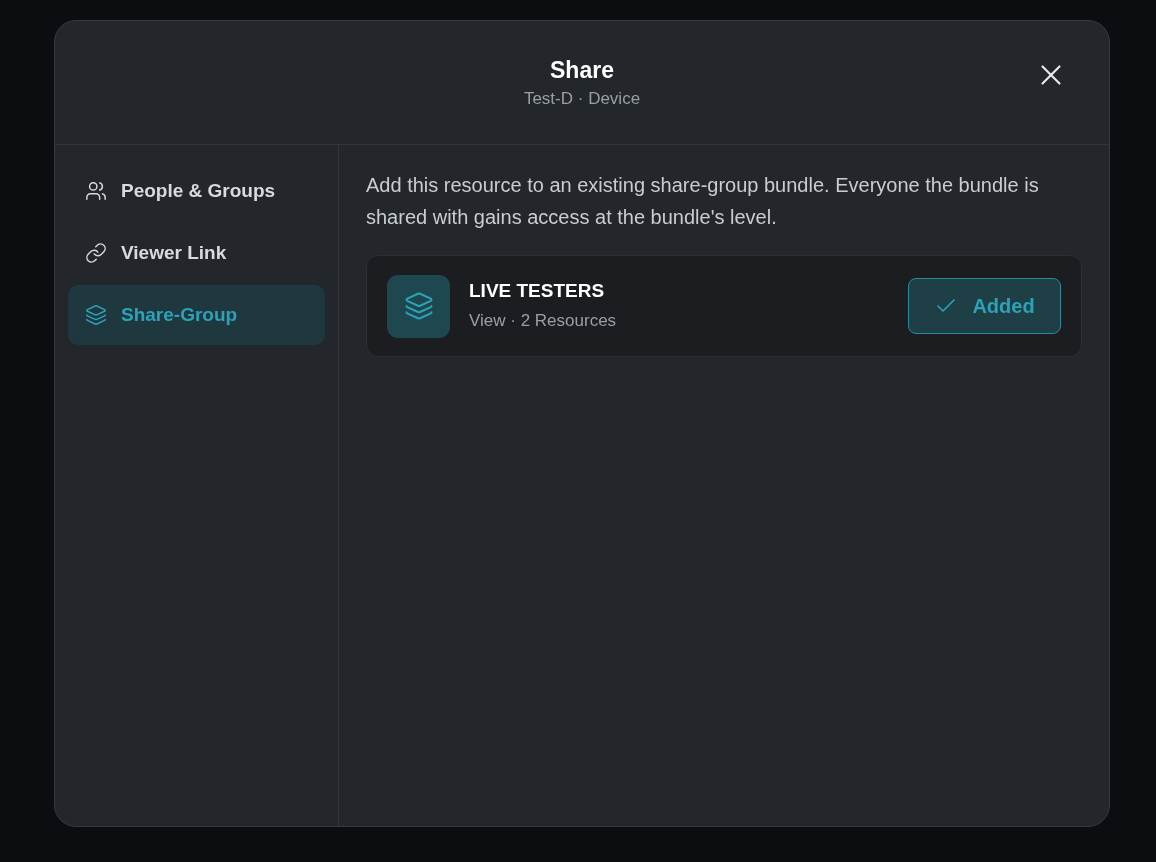 Image resolution: width=1156 pixels, height=862 pixels. Describe the element at coordinates (582, 99) in the screenshot. I see `dialog-subtitle: Test-D · Device` at that location.